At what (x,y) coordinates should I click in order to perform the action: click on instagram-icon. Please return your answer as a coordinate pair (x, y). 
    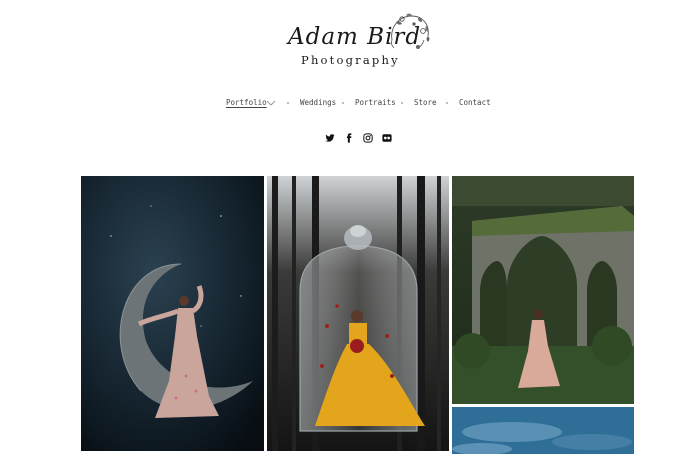
    Looking at the image, I should click on (368, 138).